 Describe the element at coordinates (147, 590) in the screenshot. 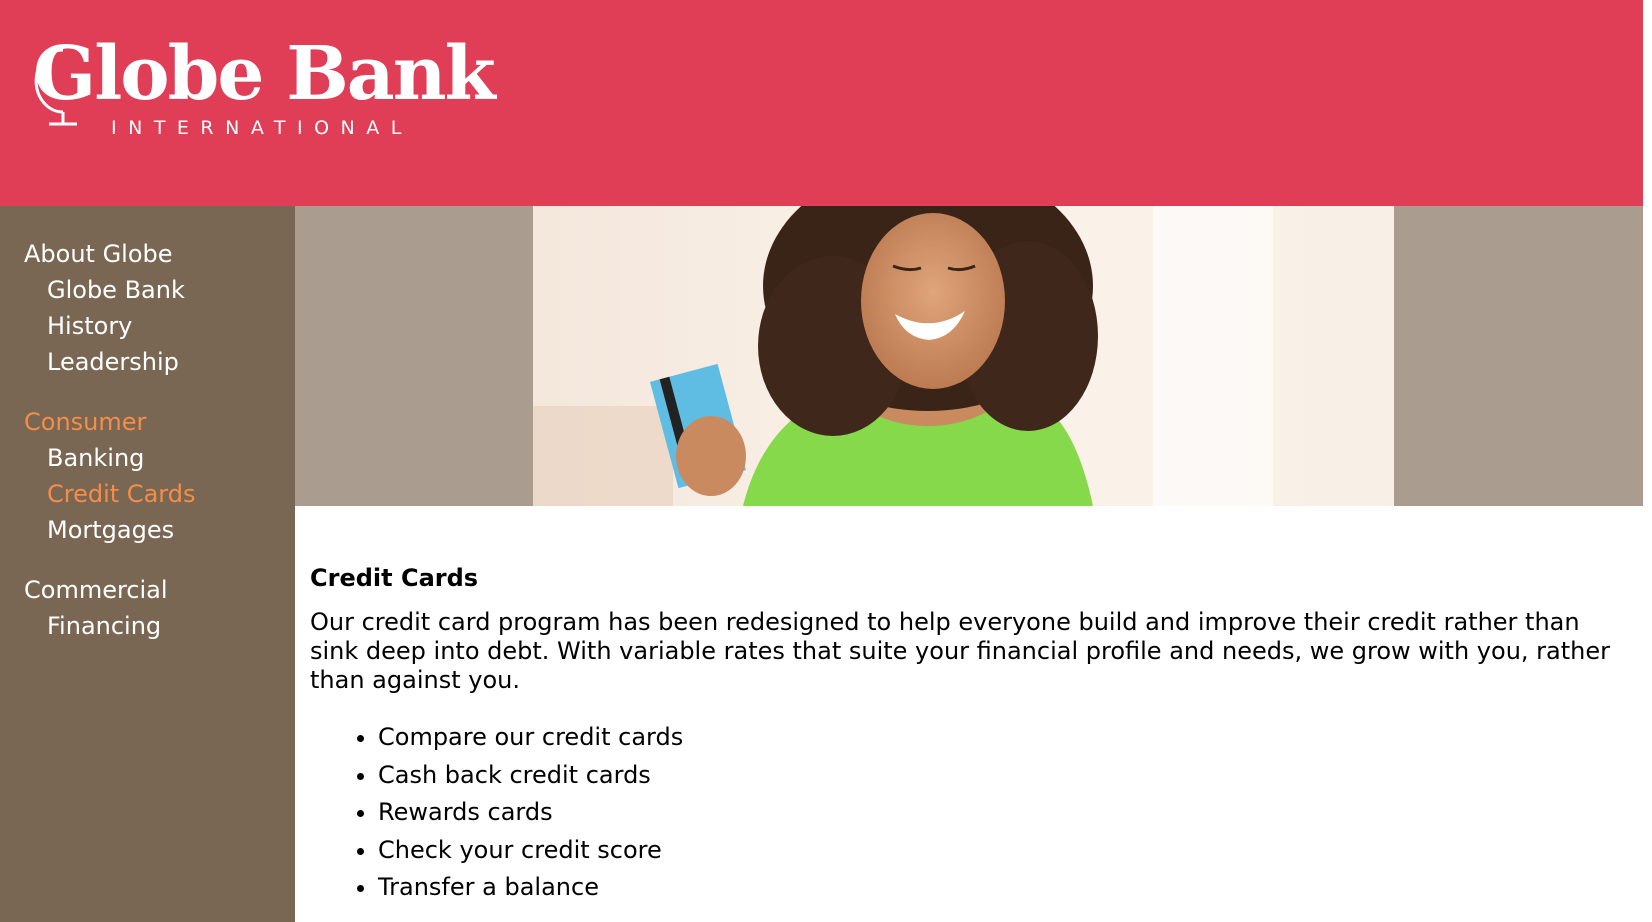

I see `nav-heading-commercial: Commercial` at that location.